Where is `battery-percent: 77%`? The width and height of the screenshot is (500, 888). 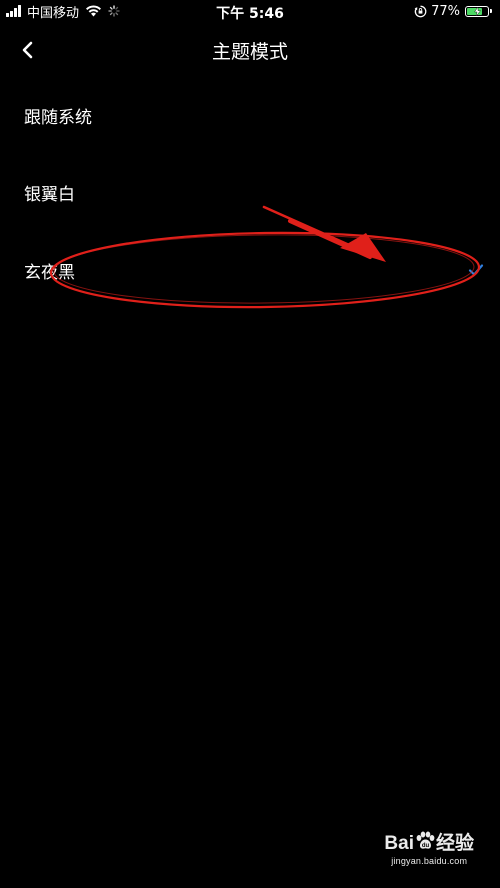 battery-percent: 77% is located at coordinates (445, 11).